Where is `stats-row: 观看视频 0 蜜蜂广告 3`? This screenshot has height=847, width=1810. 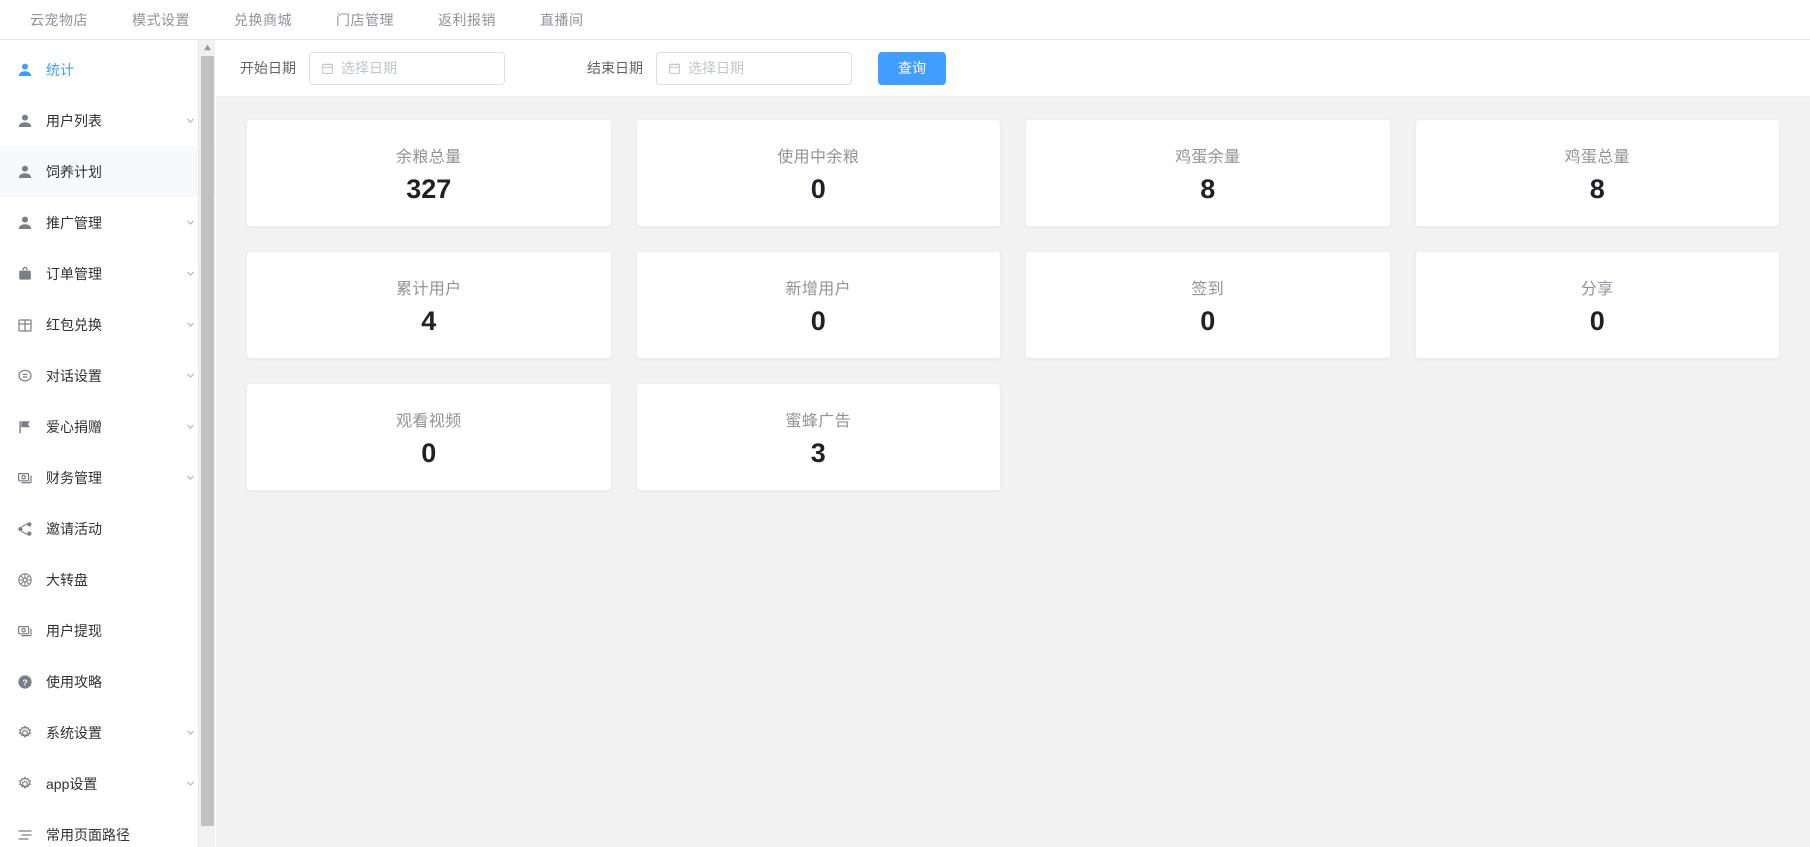
stats-row: 观看视频 0 蜜蜂广告 3 is located at coordinates (1013, 449).